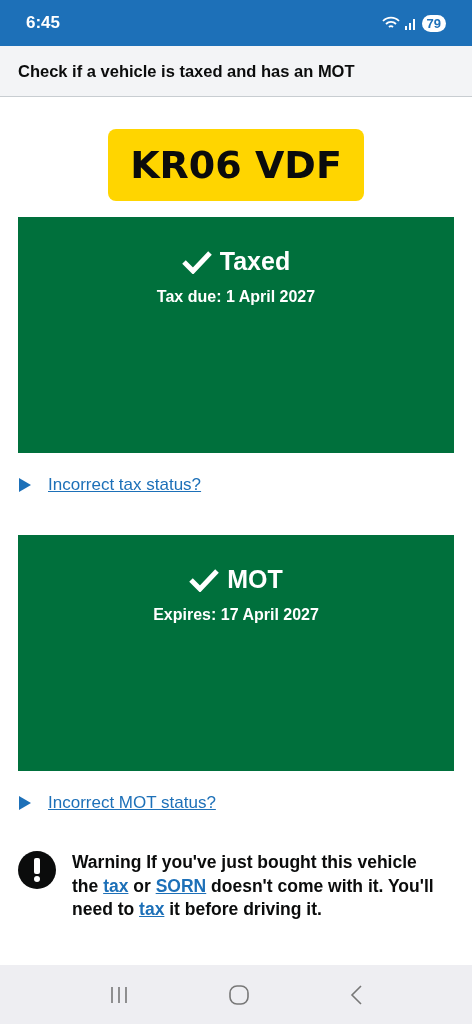 Image resolution: width=472 pixels, height=1024 pixels. I want to click on details-link: Incorrect tax status?, so click(125, 485).